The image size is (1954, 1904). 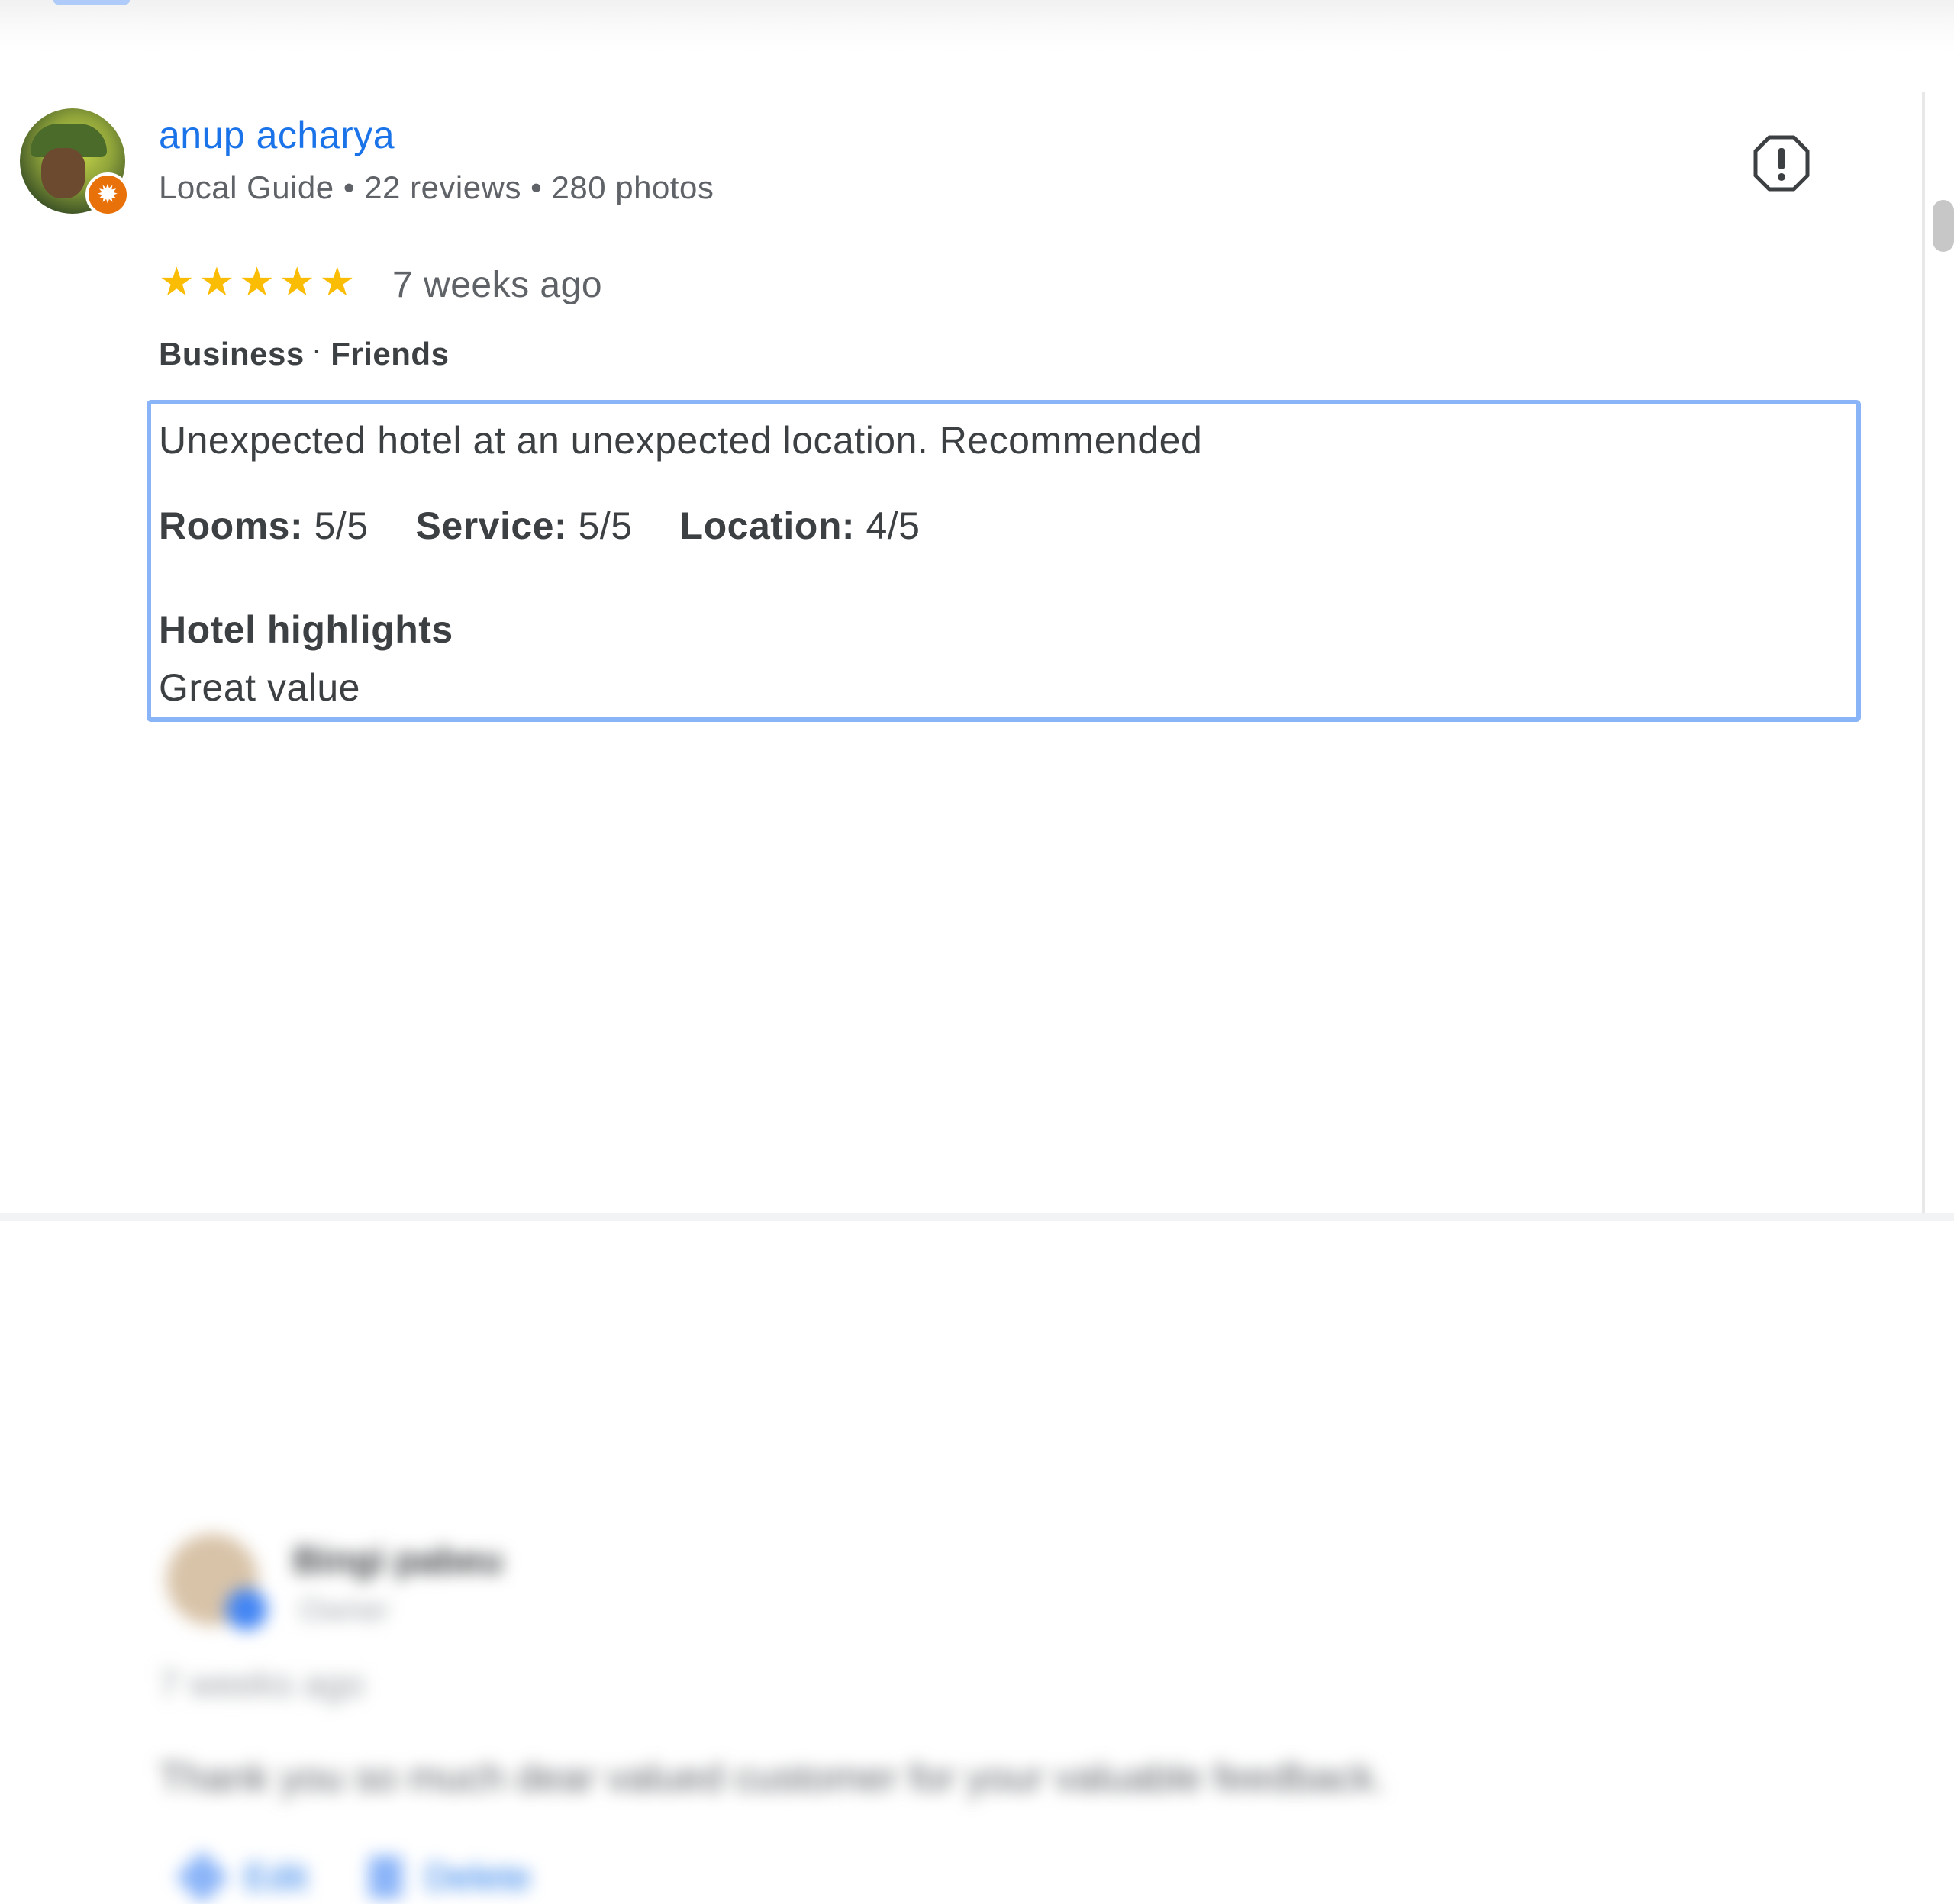 I want to click on trip-tags: Business · Friends, so click(x=304, y=354).